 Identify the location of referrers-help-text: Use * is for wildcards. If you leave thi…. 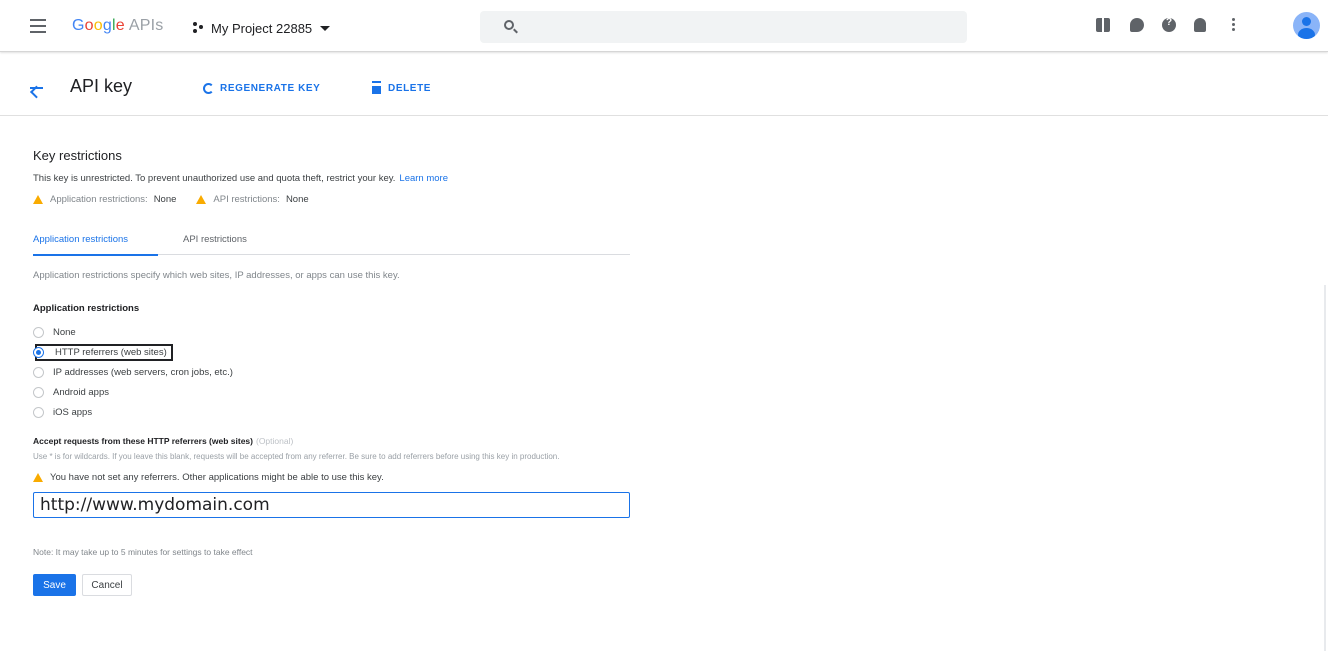
(296, 456).